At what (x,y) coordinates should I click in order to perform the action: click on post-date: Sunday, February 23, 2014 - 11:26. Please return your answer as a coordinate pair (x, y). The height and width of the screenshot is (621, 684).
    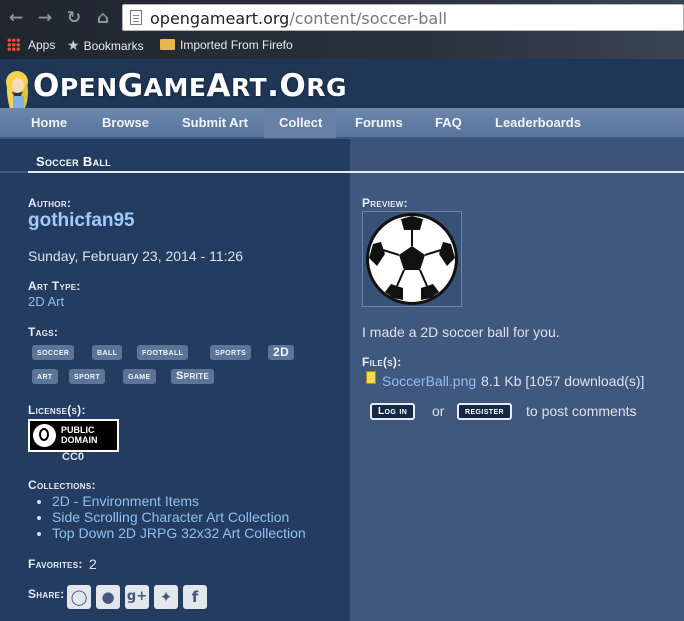
    Looking at the image, I should click on (136, 256).